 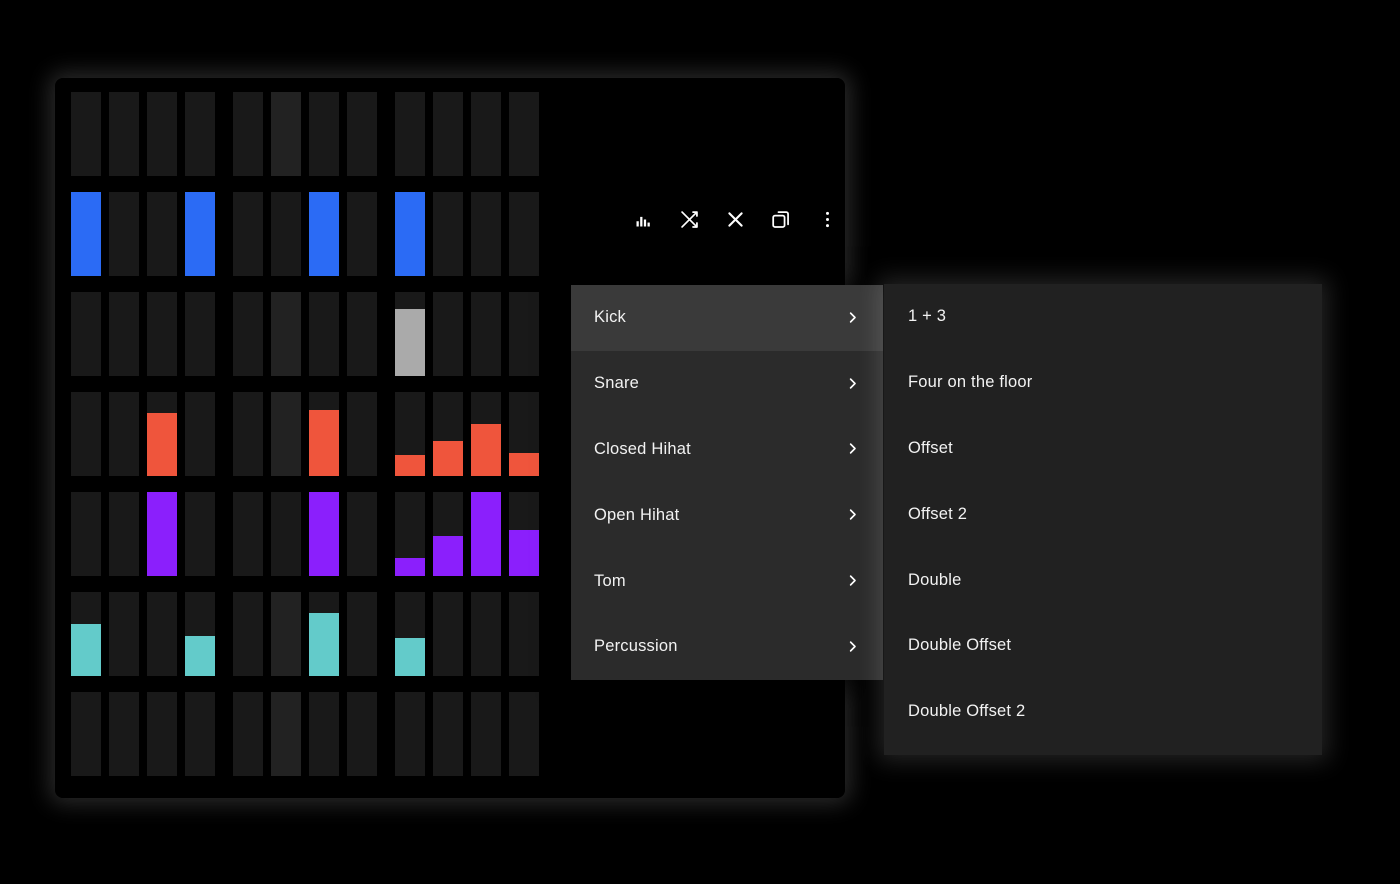 I want to click on submenu-item-double-offset: Double Offset, so click(x=1103, y=646).